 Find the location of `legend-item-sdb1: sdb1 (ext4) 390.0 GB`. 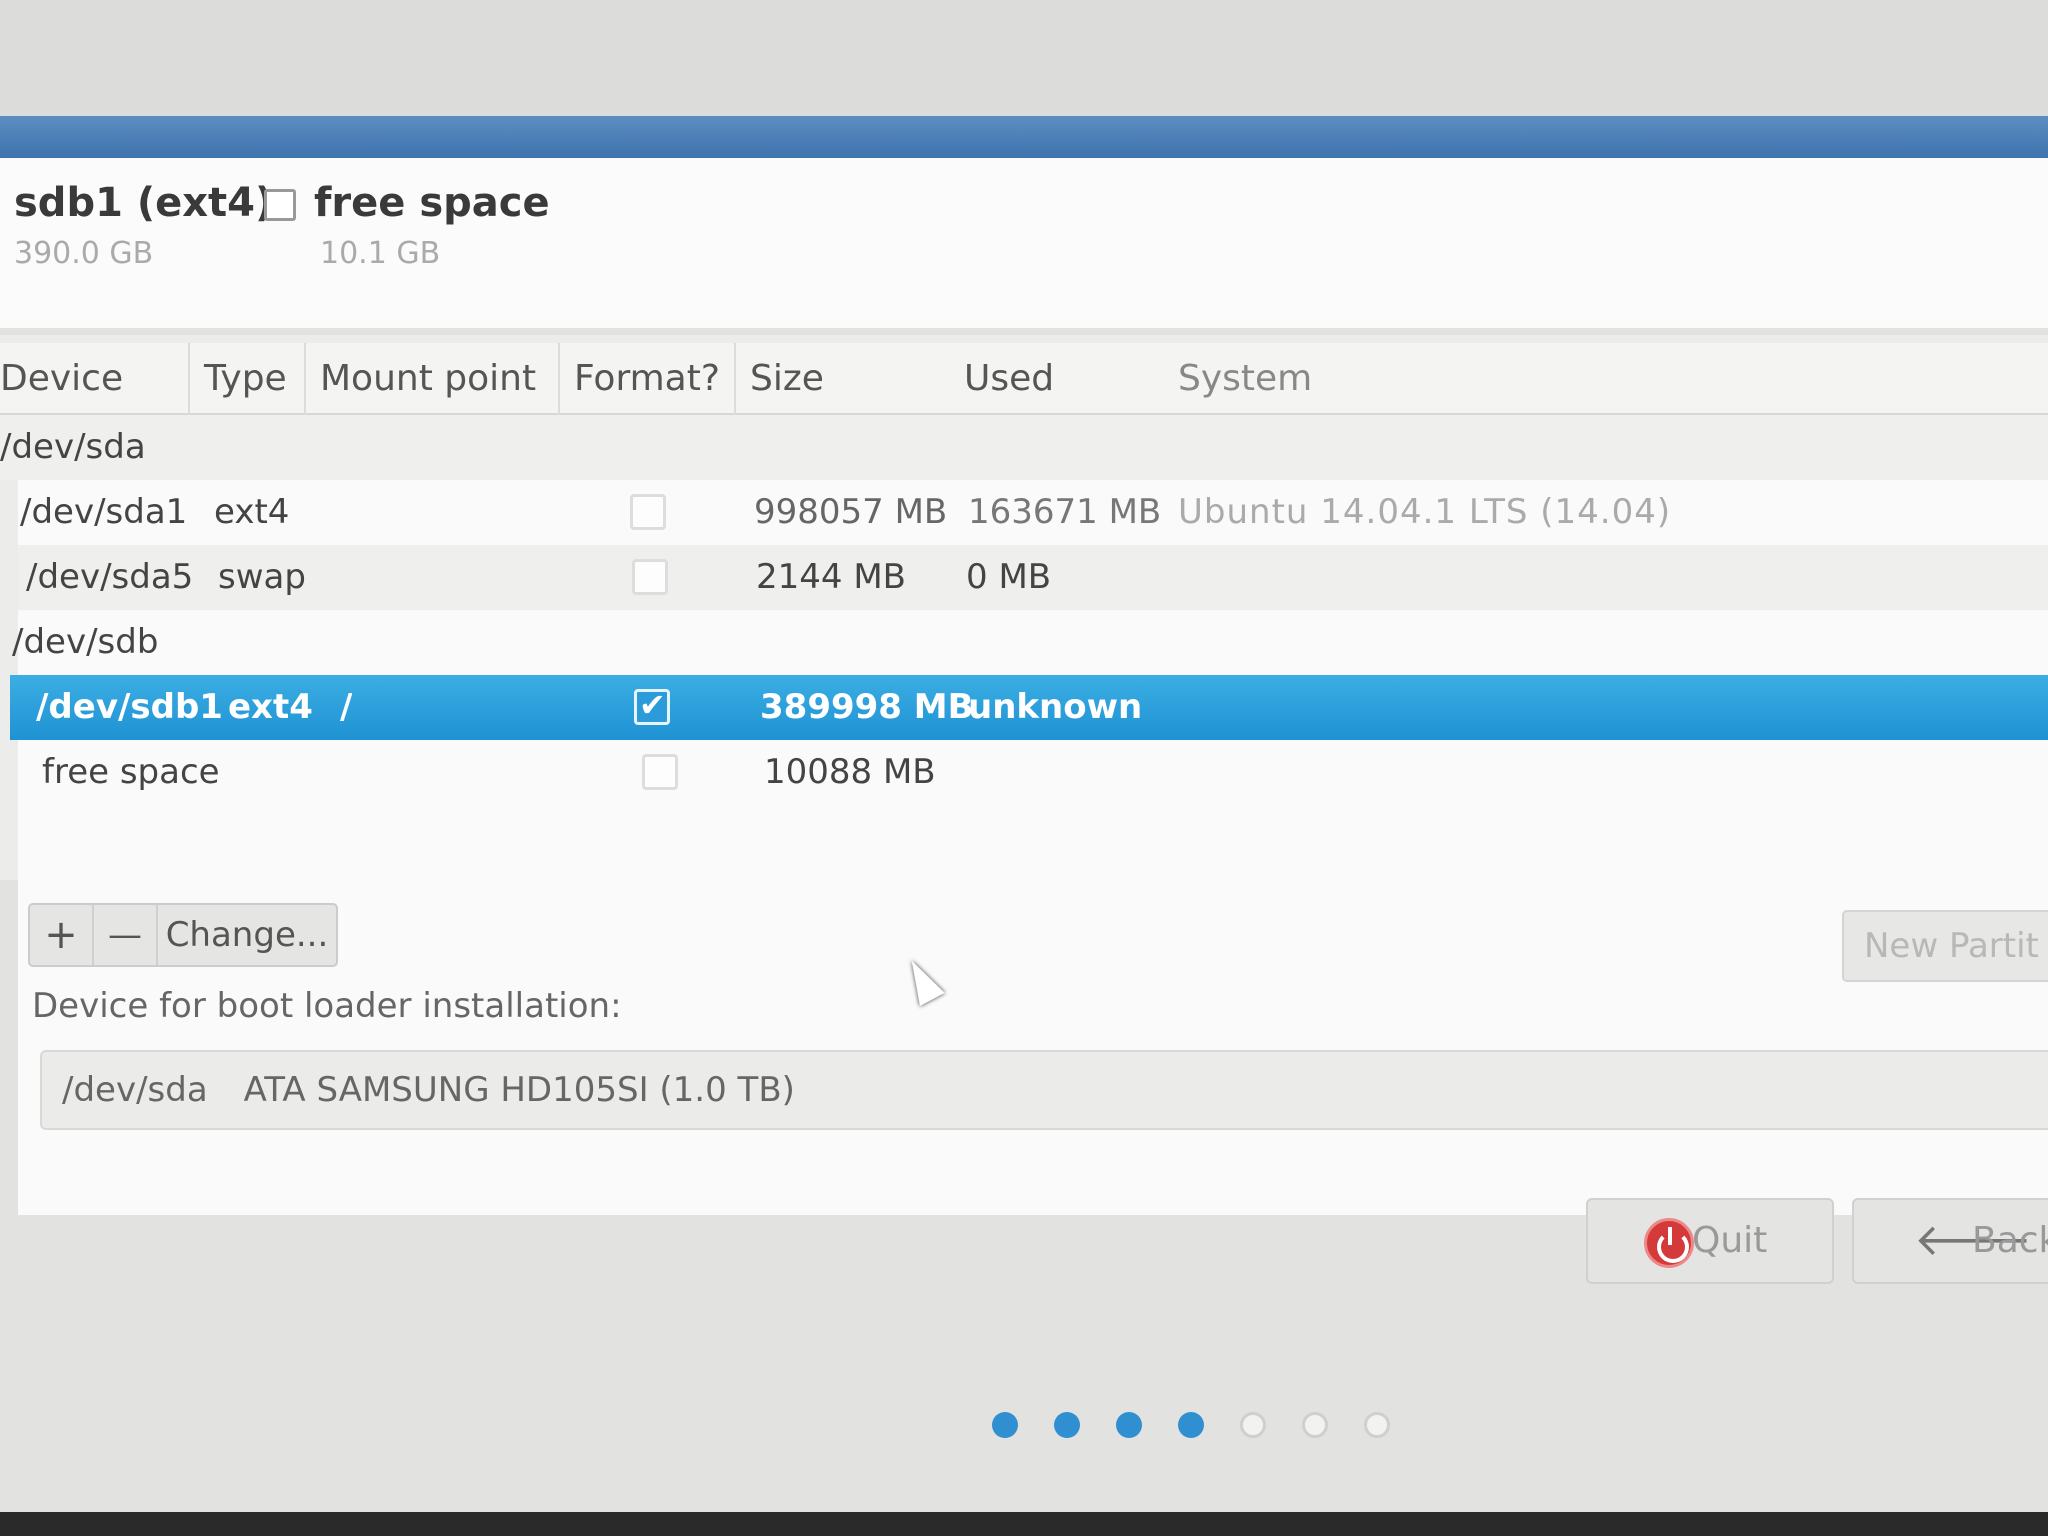

legend-item-sdb1: sdb1 (ext4) 390.0 GB is located at coordinates (143, 225).